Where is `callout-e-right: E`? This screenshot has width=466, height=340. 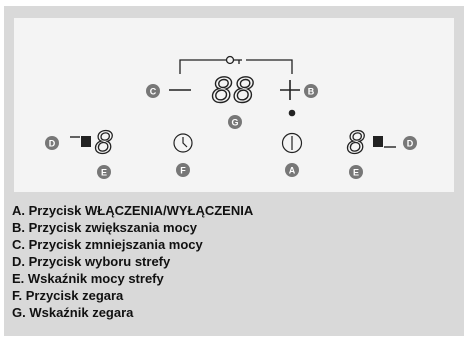 callout-e-right: E is located at coordinates (356, 172).